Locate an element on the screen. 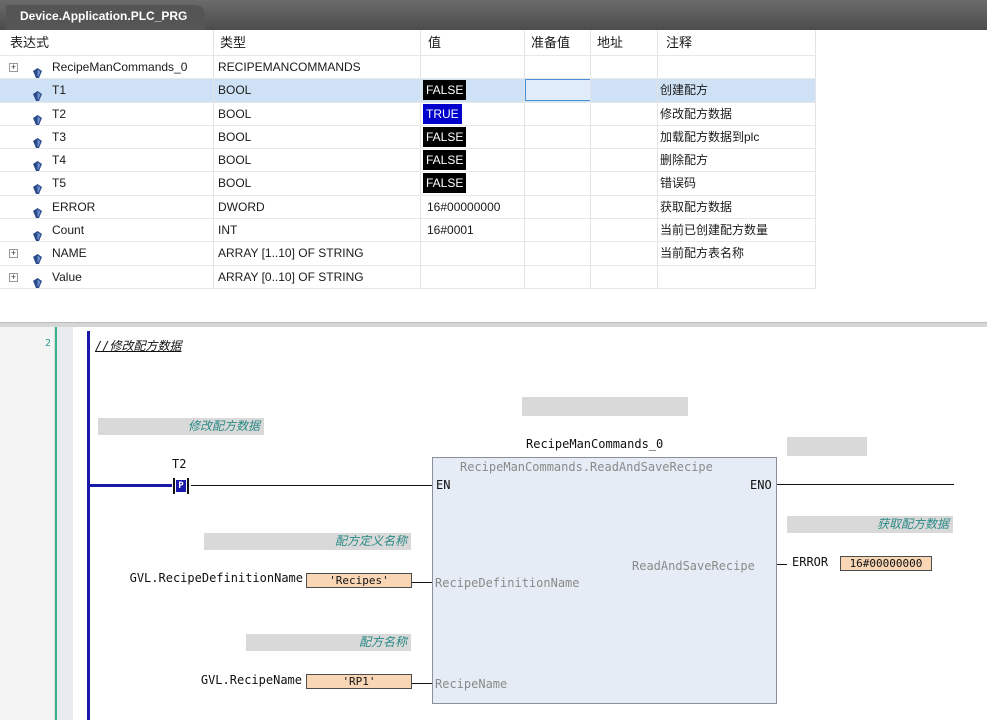  variable-name: RecipeManCommands_0 is located at coordinates (120, 67).